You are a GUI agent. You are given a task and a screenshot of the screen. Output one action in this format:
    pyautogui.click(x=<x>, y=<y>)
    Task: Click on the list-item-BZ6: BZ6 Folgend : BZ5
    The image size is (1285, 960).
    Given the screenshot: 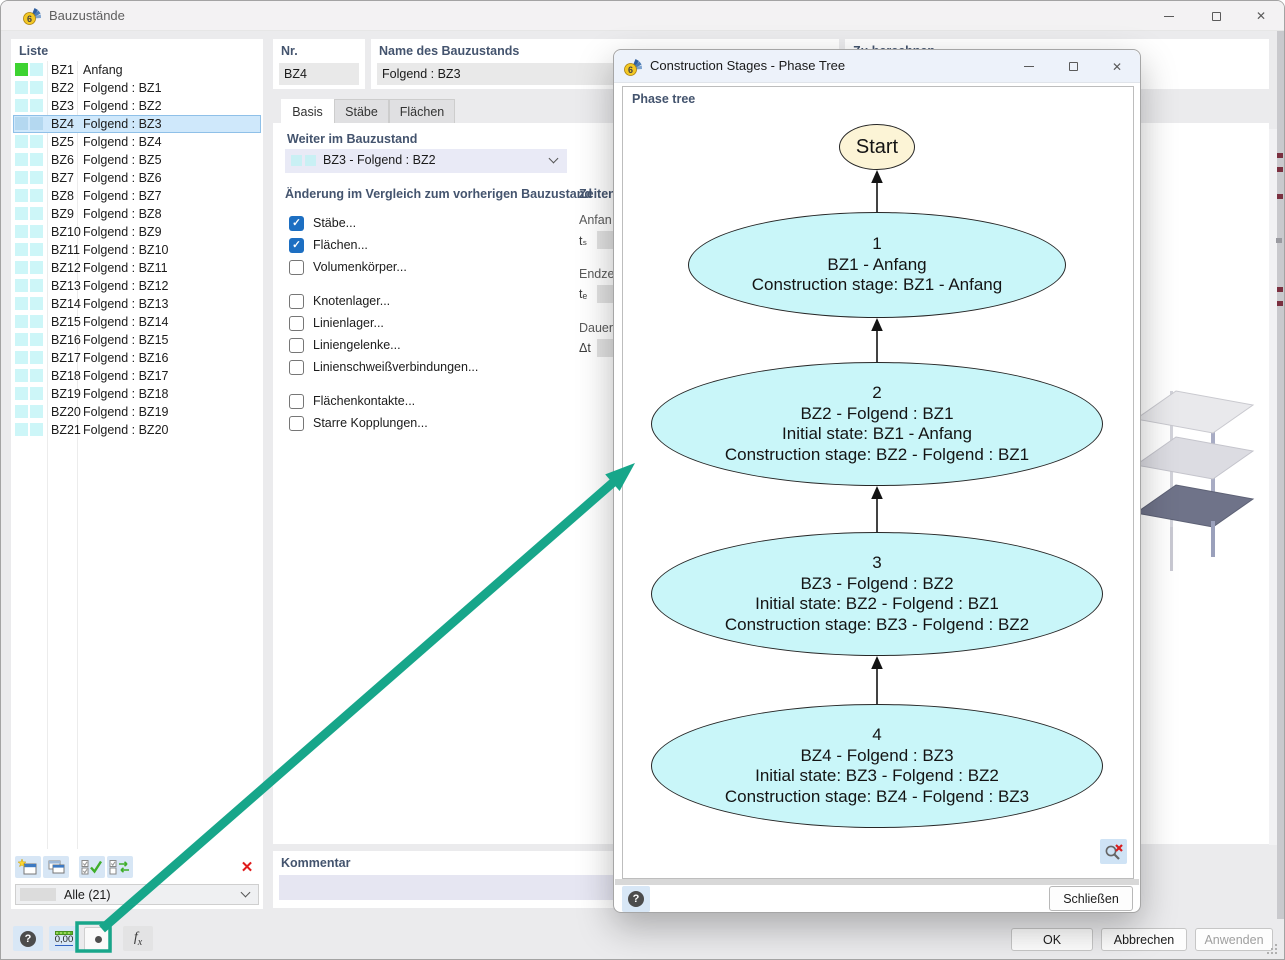 What is the action you would take?
    pyautogui.click(x=137, y=160)
    